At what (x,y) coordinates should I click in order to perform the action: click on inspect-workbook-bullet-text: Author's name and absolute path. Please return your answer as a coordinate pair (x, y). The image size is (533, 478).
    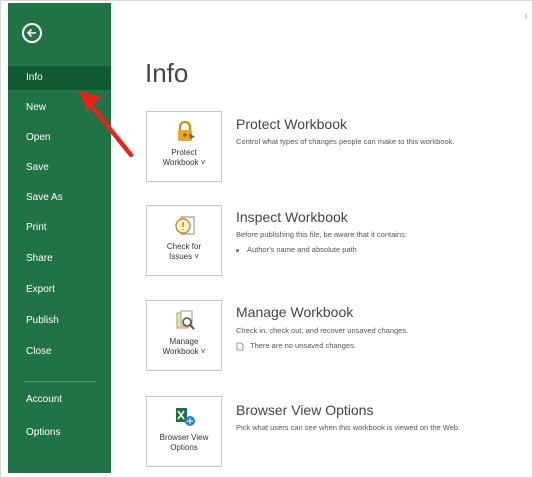
    Looking at the image, I should click on (302, 249).